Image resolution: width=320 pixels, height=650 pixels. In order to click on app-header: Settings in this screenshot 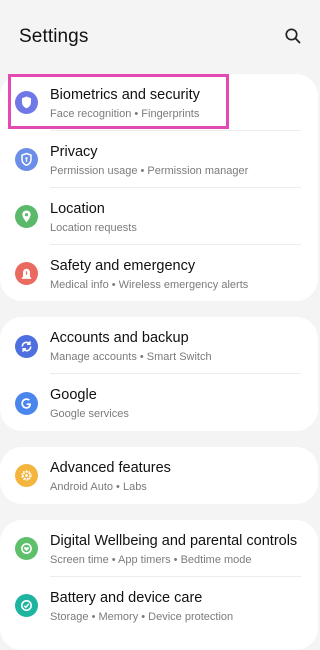, I will do `click(159, 36)`.